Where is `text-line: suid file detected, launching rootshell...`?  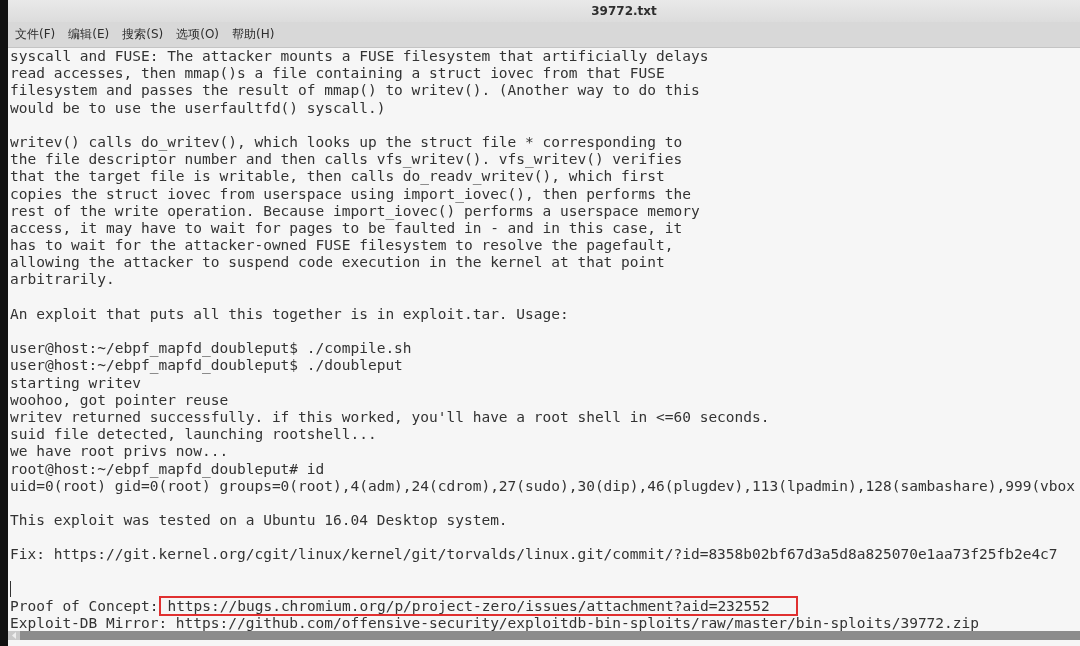
text-line: suid file detected, launching rootshell... is located at coordinates (193, 434).